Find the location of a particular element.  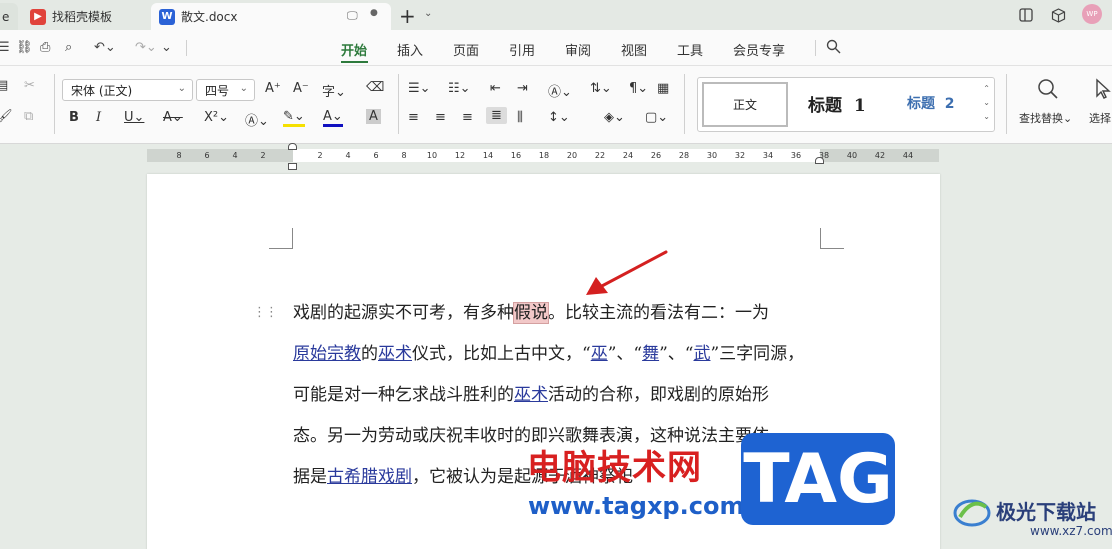

font-color-icon: A⌄ is located at coordinates (333, 118).